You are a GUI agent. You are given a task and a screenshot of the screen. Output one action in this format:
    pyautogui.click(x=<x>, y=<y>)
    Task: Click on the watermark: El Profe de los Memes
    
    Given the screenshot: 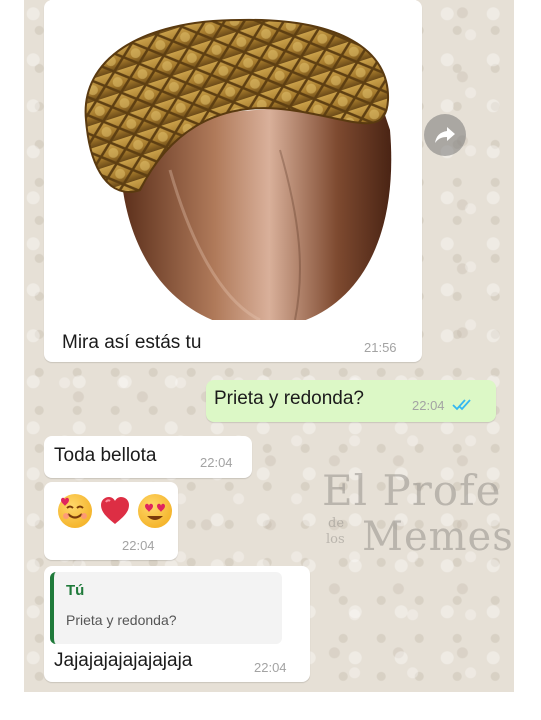 What is the action you would take?
    pyautogui.click(x=417, y=516)
    